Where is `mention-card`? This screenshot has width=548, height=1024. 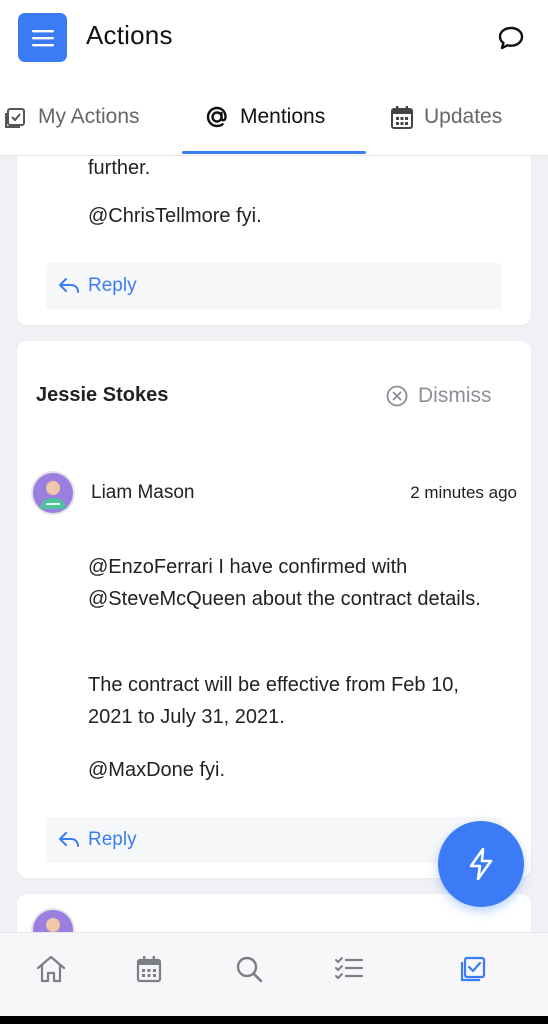 mention-card is located at coordinates (274, 913).